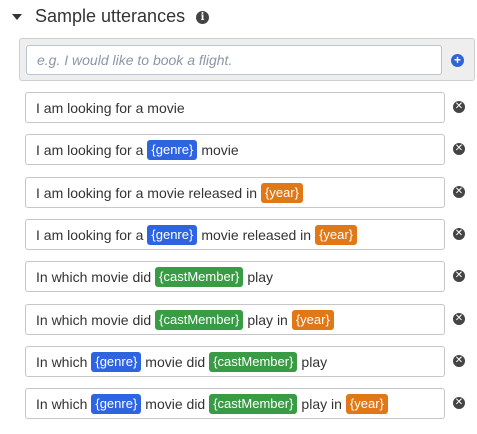 This screenshot has width=477, height=434. What do you see at coordinates (17, 17) in the screenshot?
I see `caret-down-icon` at bounding box center [17, 17].